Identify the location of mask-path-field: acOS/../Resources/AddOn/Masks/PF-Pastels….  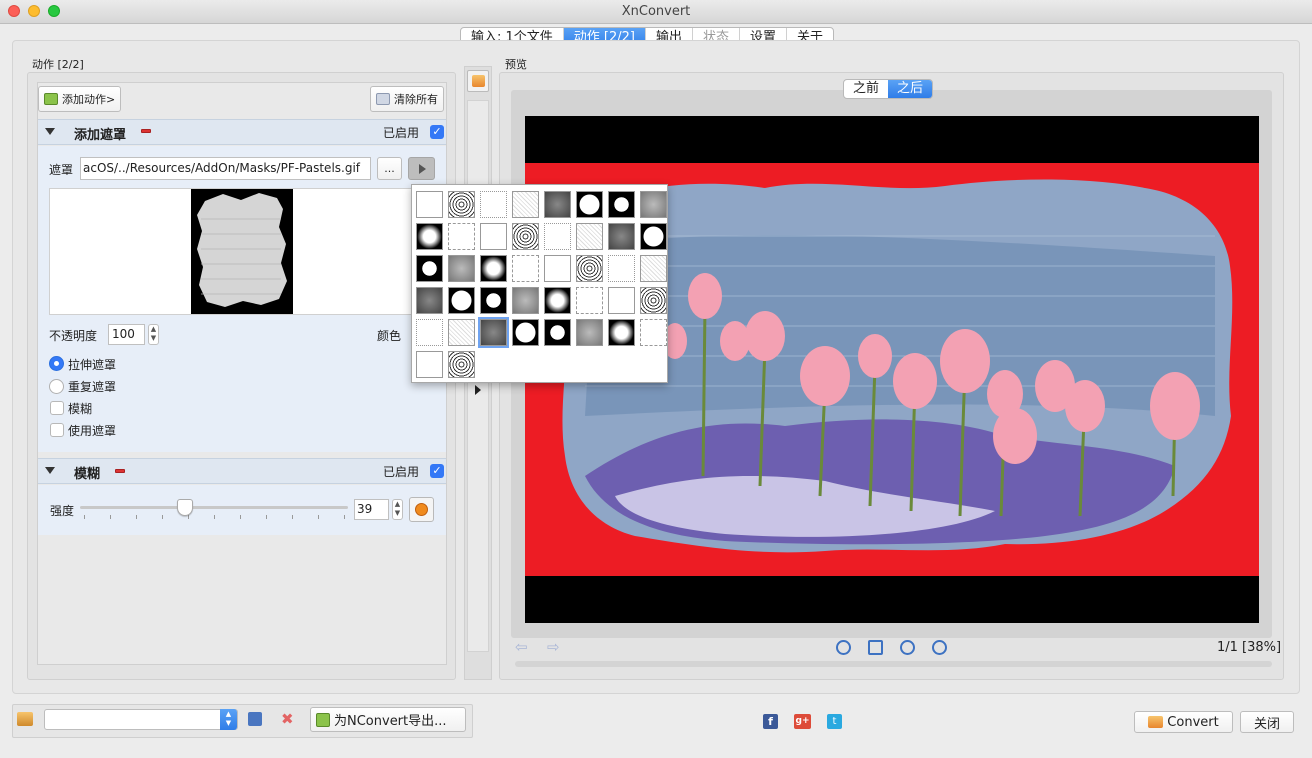
(225, 168).